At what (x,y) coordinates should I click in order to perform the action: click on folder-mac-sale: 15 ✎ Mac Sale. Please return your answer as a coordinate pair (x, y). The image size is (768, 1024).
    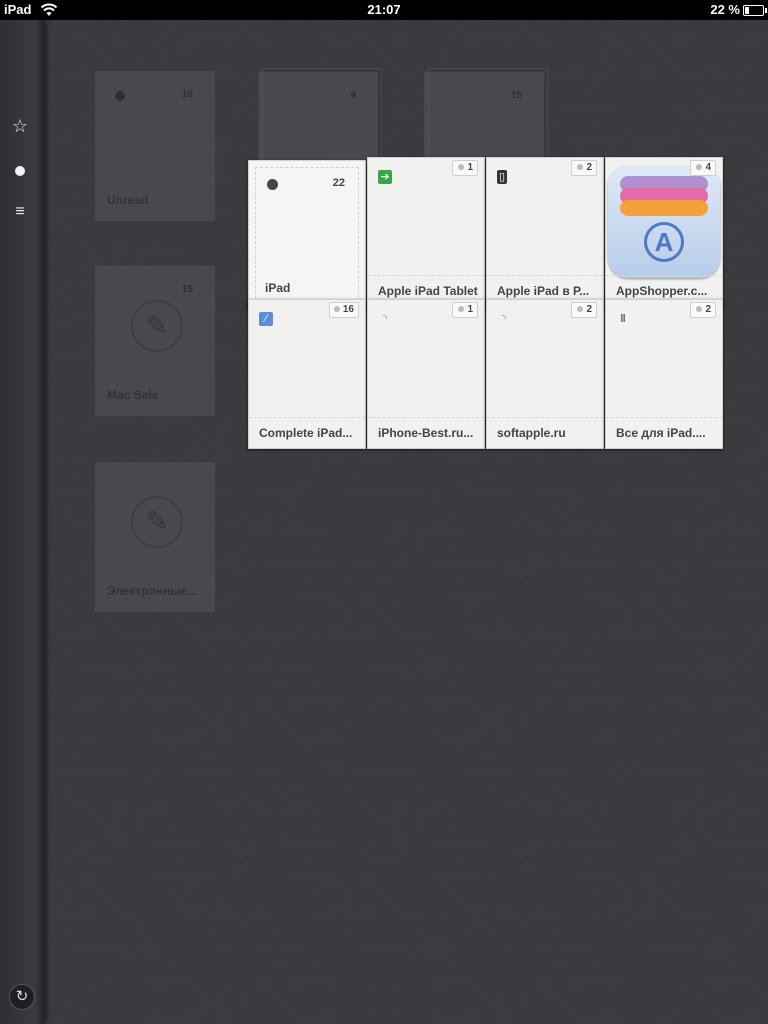
    Looking at the image, I should click on (155, 341).